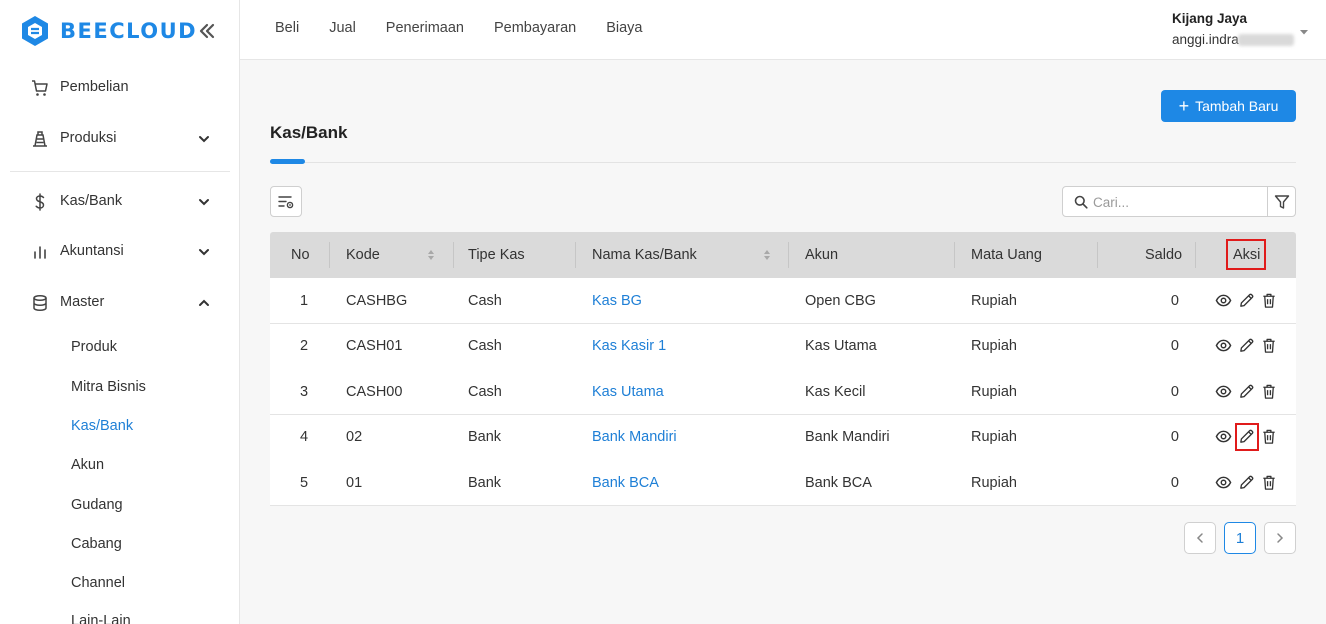  I want to click on chevron-right-icon, so click(1280, 538).